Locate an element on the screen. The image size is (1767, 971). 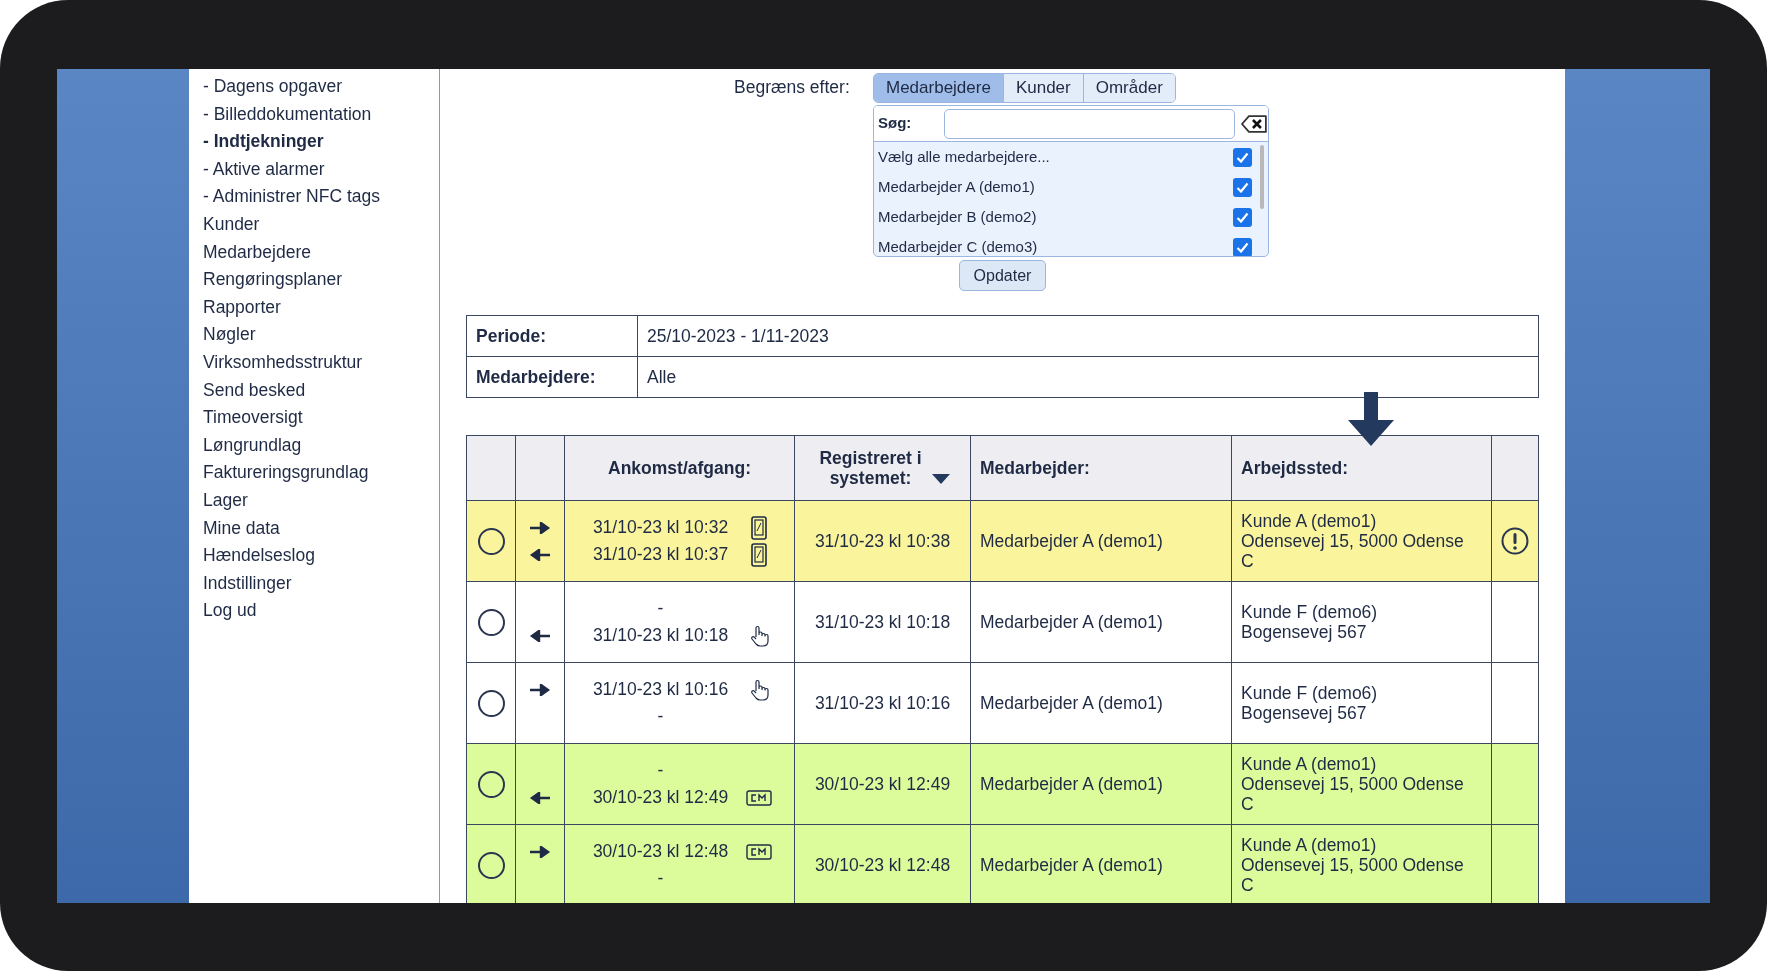
option-label: Medarbejder B (demo2) is located at coordinates (957, 216).